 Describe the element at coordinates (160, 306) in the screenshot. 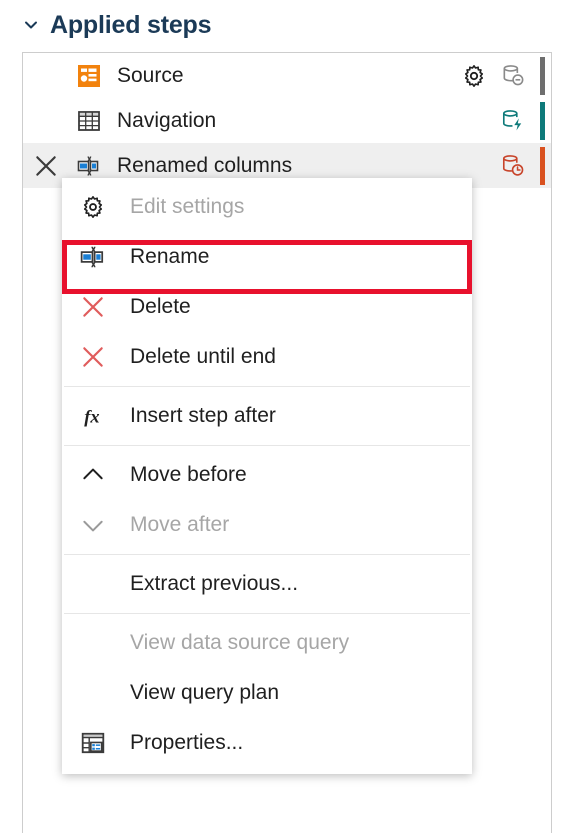

I see `menu-item-label: Delete` at that location.